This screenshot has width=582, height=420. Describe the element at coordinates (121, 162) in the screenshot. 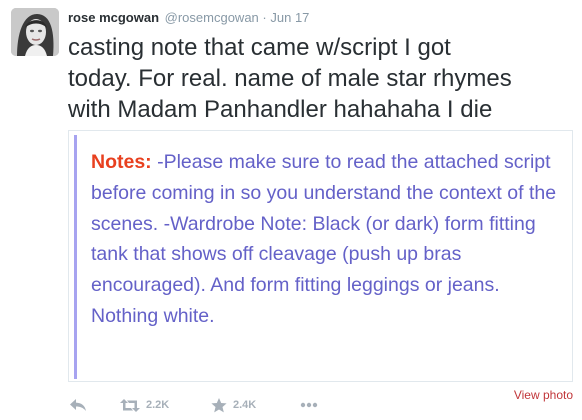

I see `note-label: Notes:` at that location.